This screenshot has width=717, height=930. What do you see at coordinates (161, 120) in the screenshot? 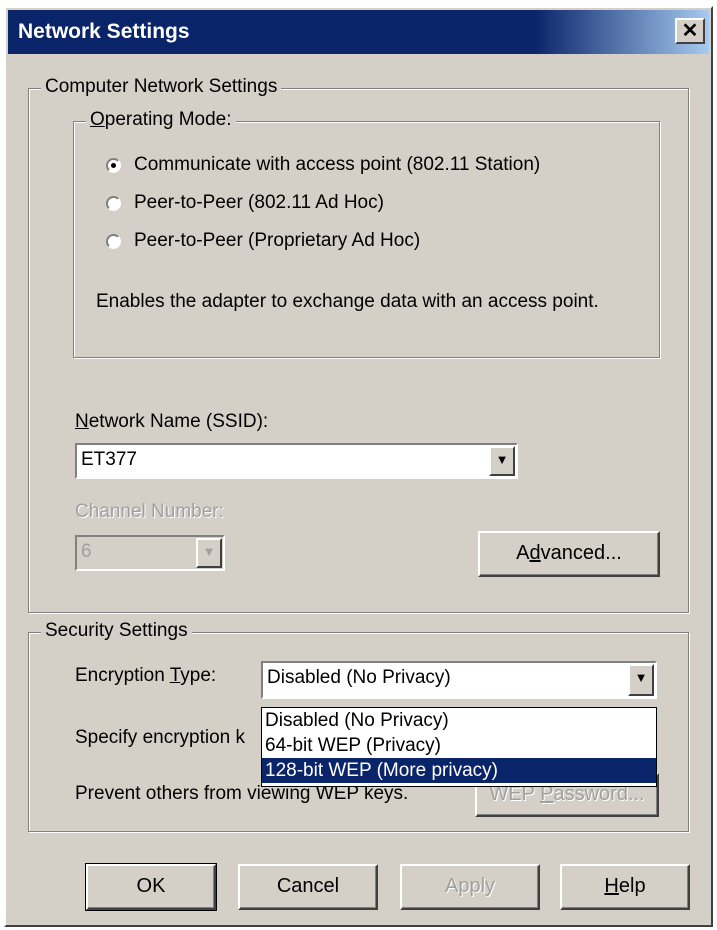
I see `operating-mode-legend: Operating Mode:` at bounding box center [161, 120].